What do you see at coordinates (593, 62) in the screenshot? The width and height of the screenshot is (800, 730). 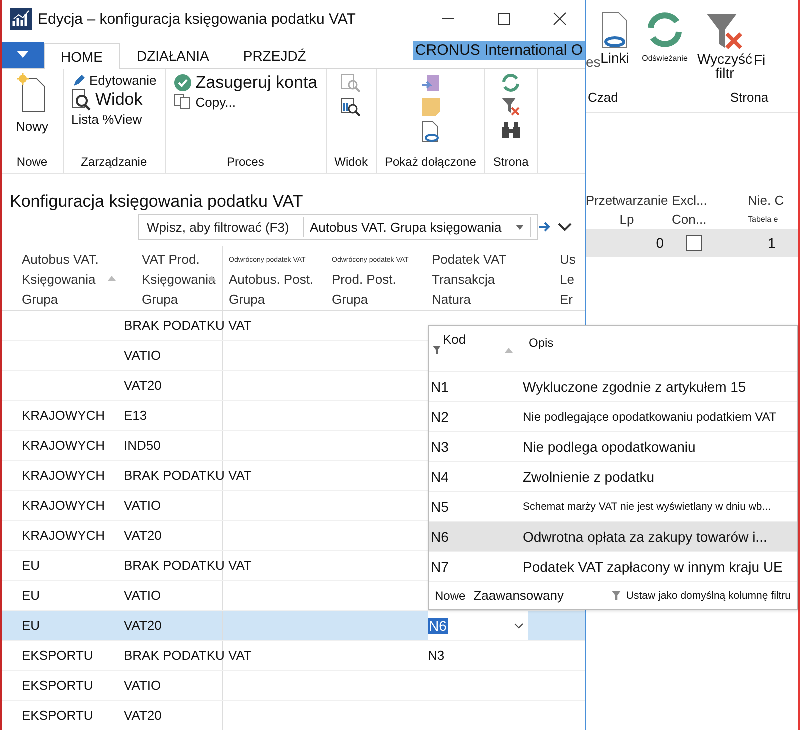 I see `ribbon-label: es` at bounding box center [593, 62].